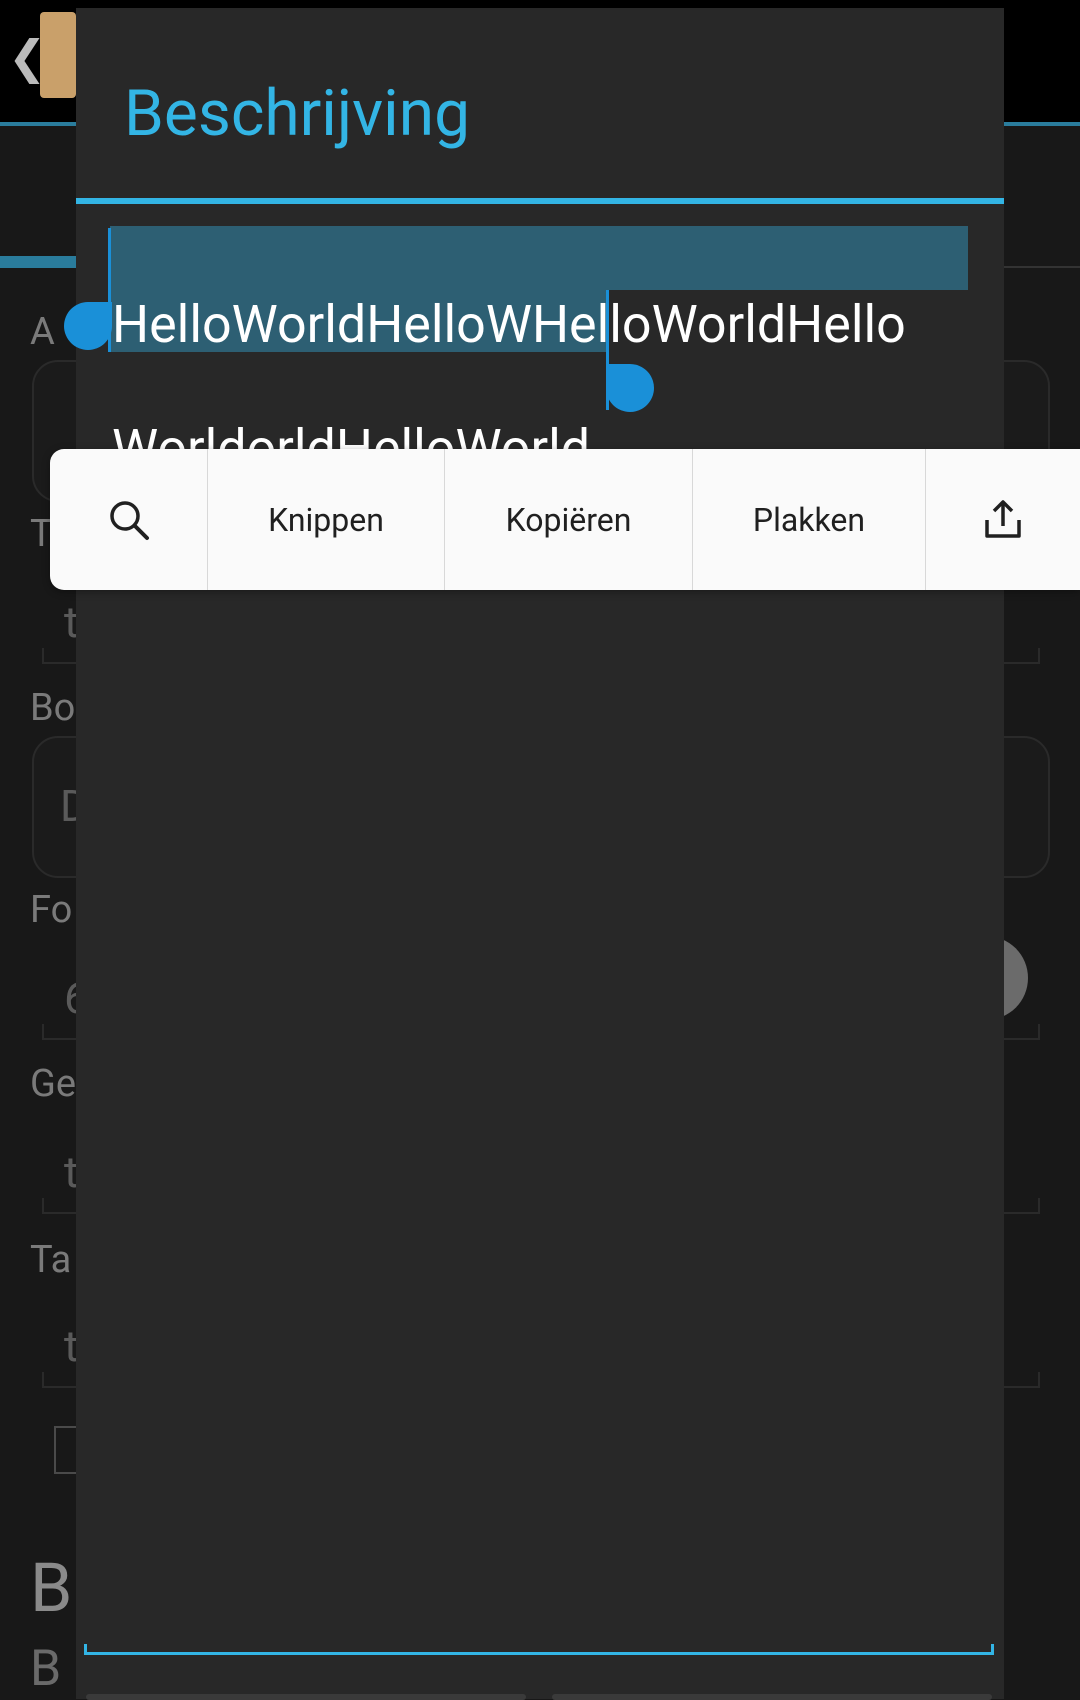 The image size is (1080, 1700). Describe the element at coordinates (88, 326) in the screenshot. I see `selection-start-handle` at that location.